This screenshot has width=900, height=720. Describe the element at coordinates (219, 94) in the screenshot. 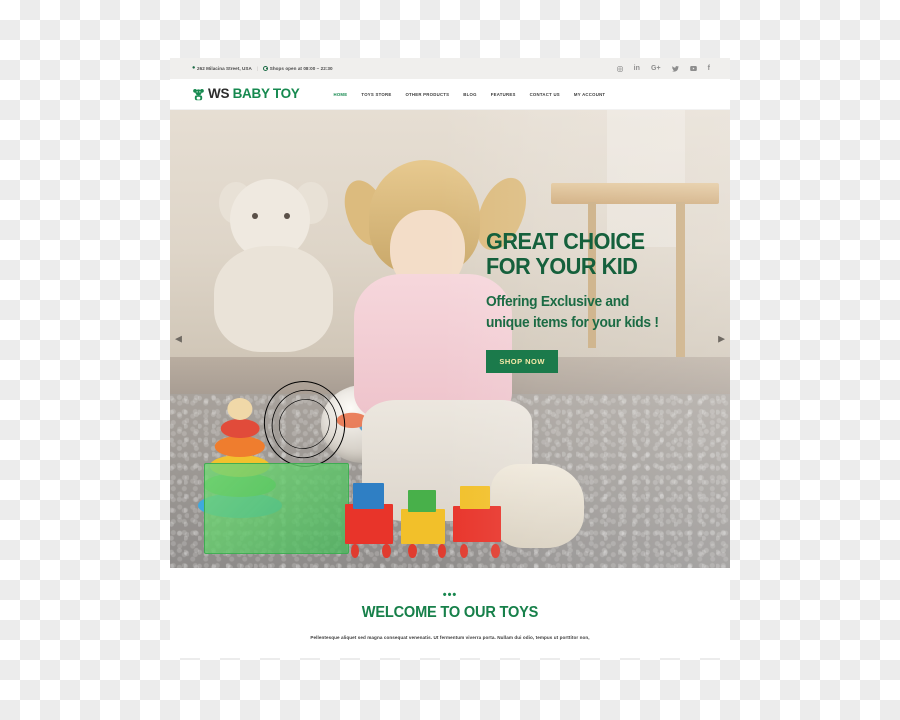

I see `logo-text-primary: WS` at that location.